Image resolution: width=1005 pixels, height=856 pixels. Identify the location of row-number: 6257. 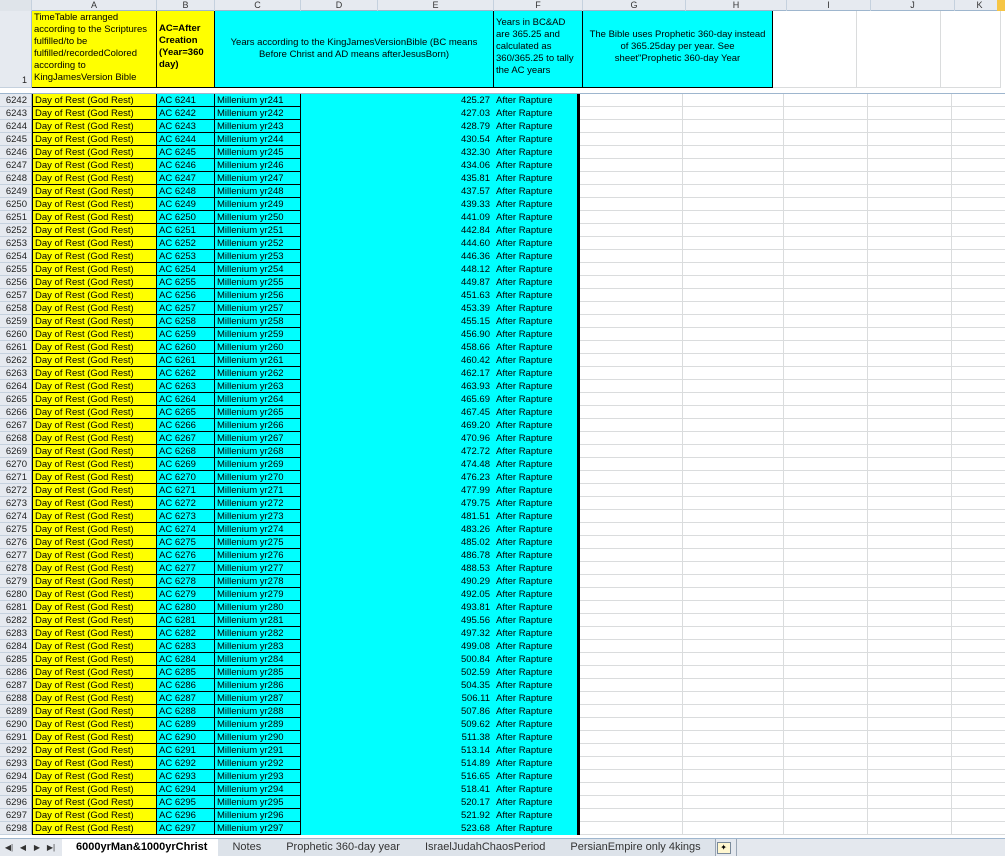
(16, 295).